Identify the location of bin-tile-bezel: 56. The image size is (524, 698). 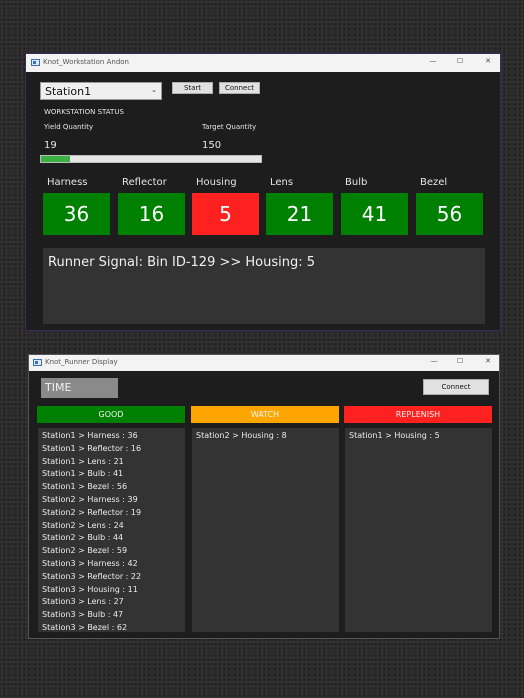
(449, 214).